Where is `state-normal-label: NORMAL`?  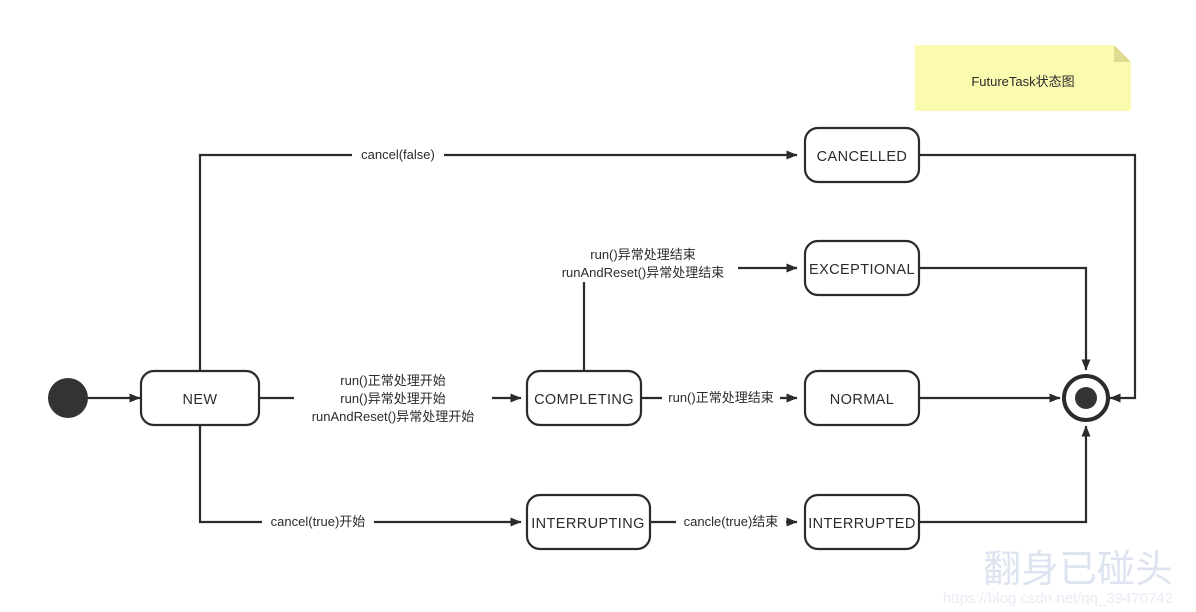
state-normal-label: NORMAL is located at coordinates (862, 400).